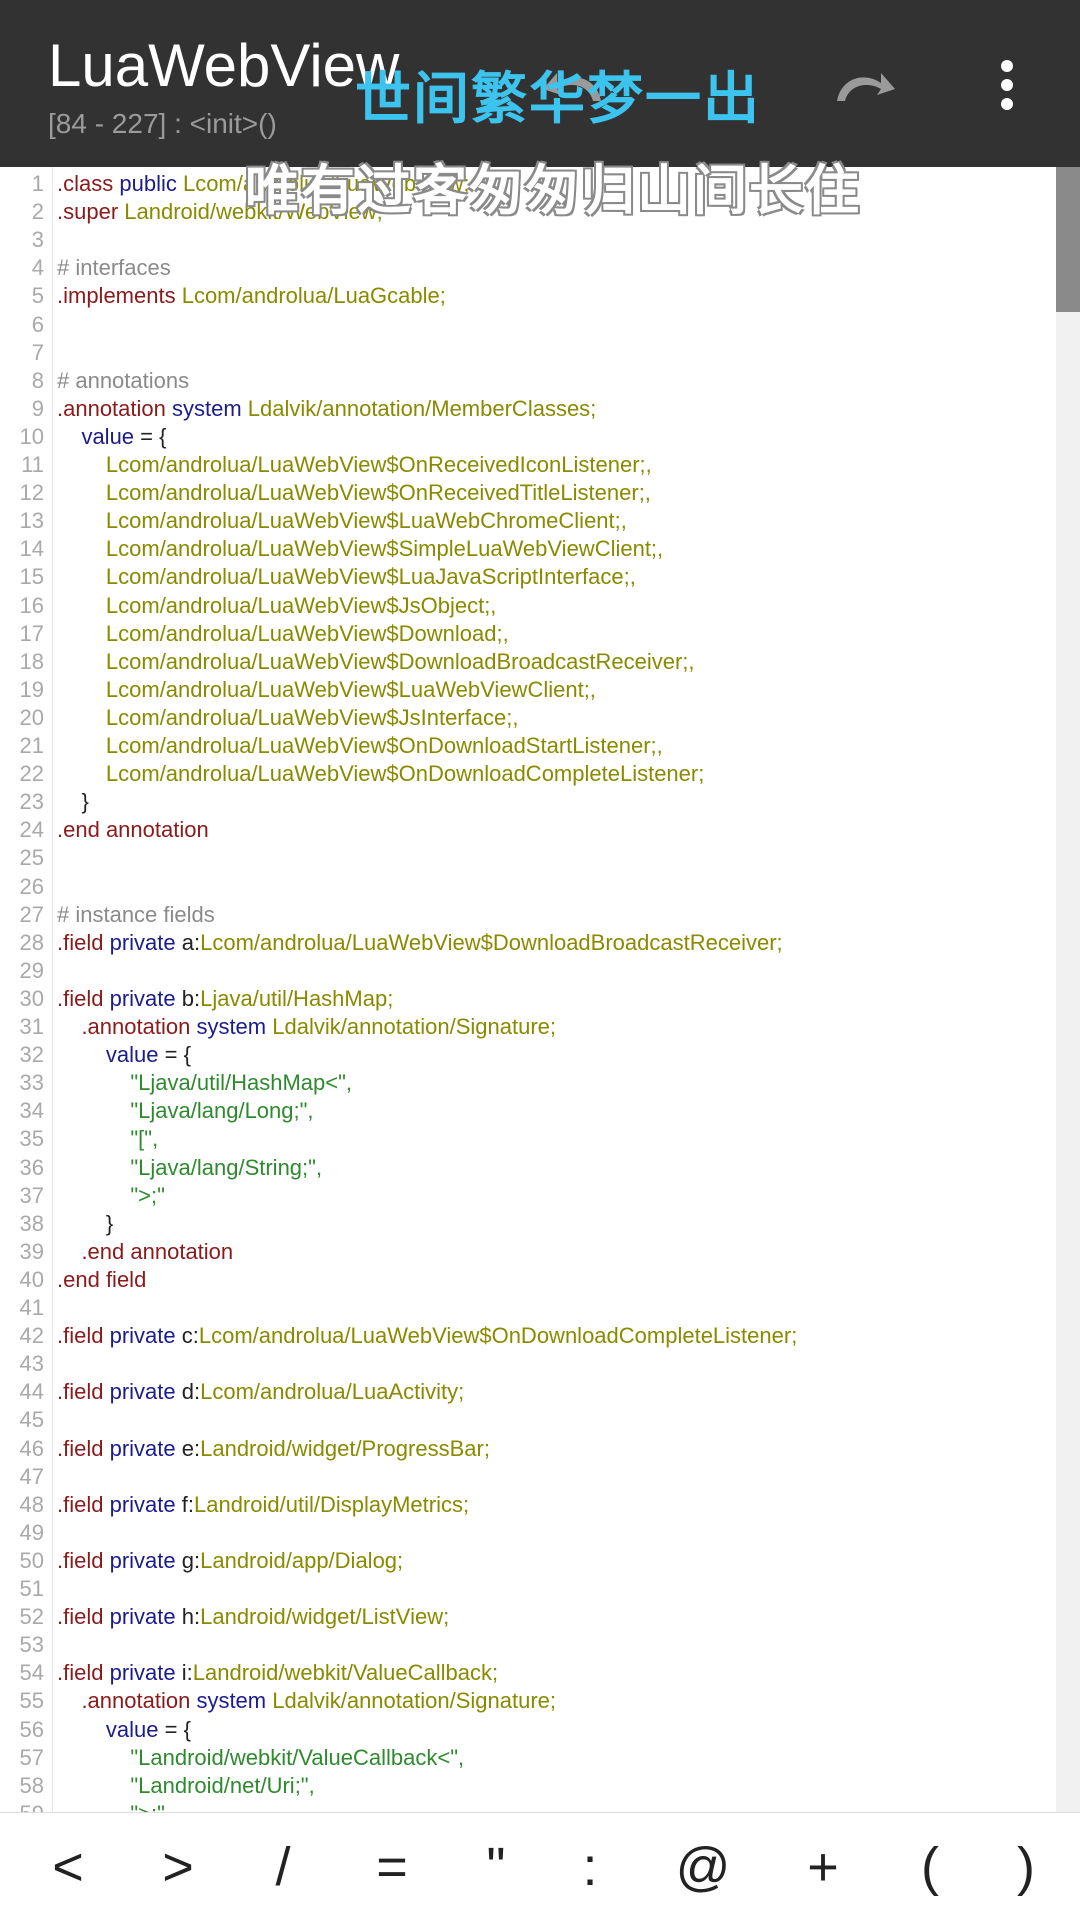 The width and height of the screenshot is (1080, 1921). What do you see at coordinates (528, 634) in the screenshot?
I see `code-line: 17 Lcom/androlua/LuaWebView$Download;,` at bounding box center [528, 634].